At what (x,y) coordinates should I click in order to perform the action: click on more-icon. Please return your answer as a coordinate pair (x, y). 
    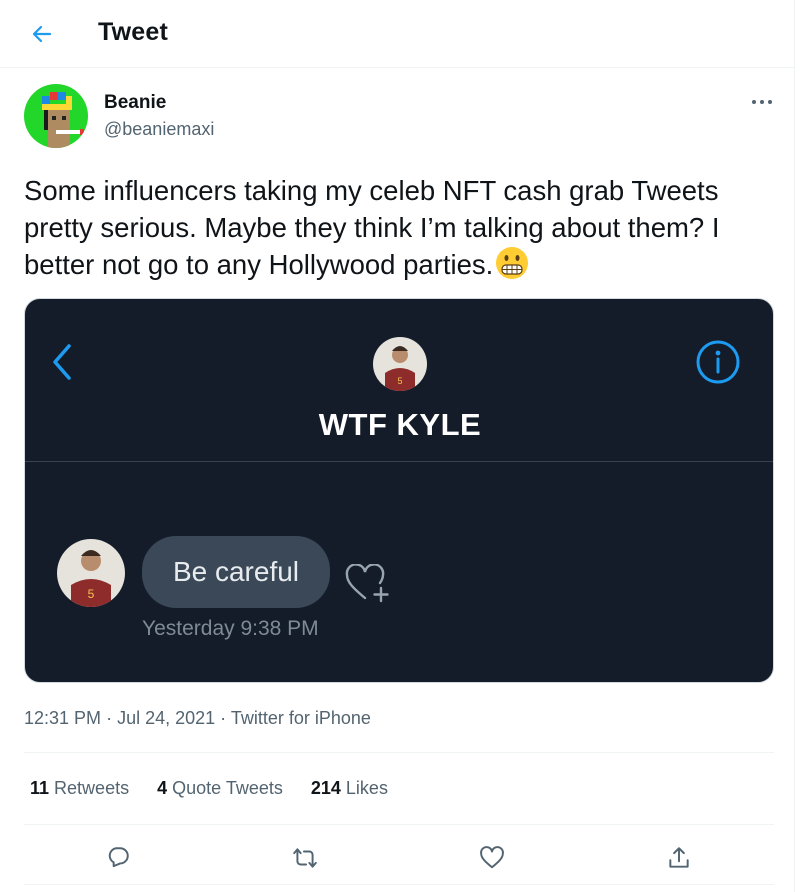
    Looking at the image, I should click on (762, 102).